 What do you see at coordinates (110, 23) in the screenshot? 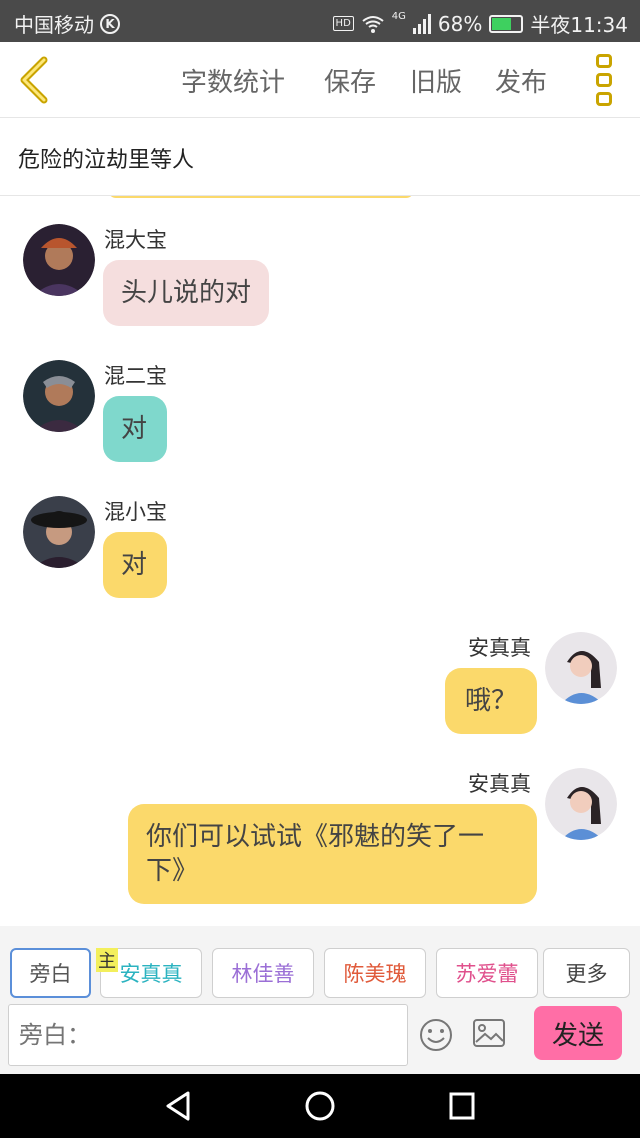
I see `k-badge-icon: K` at bounding box center [110, 23].